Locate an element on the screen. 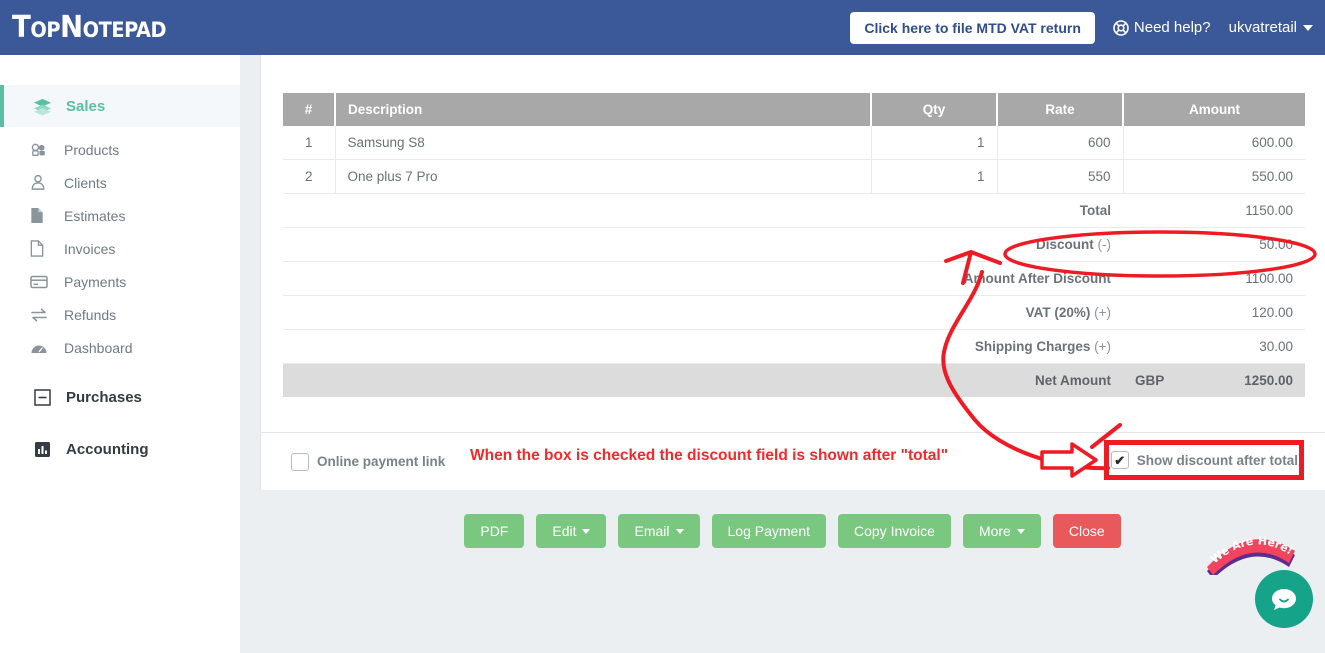 This screenshot has height=653, width=1325. summary-value-vat: 120.00 is located at coordinates (1214, 312).